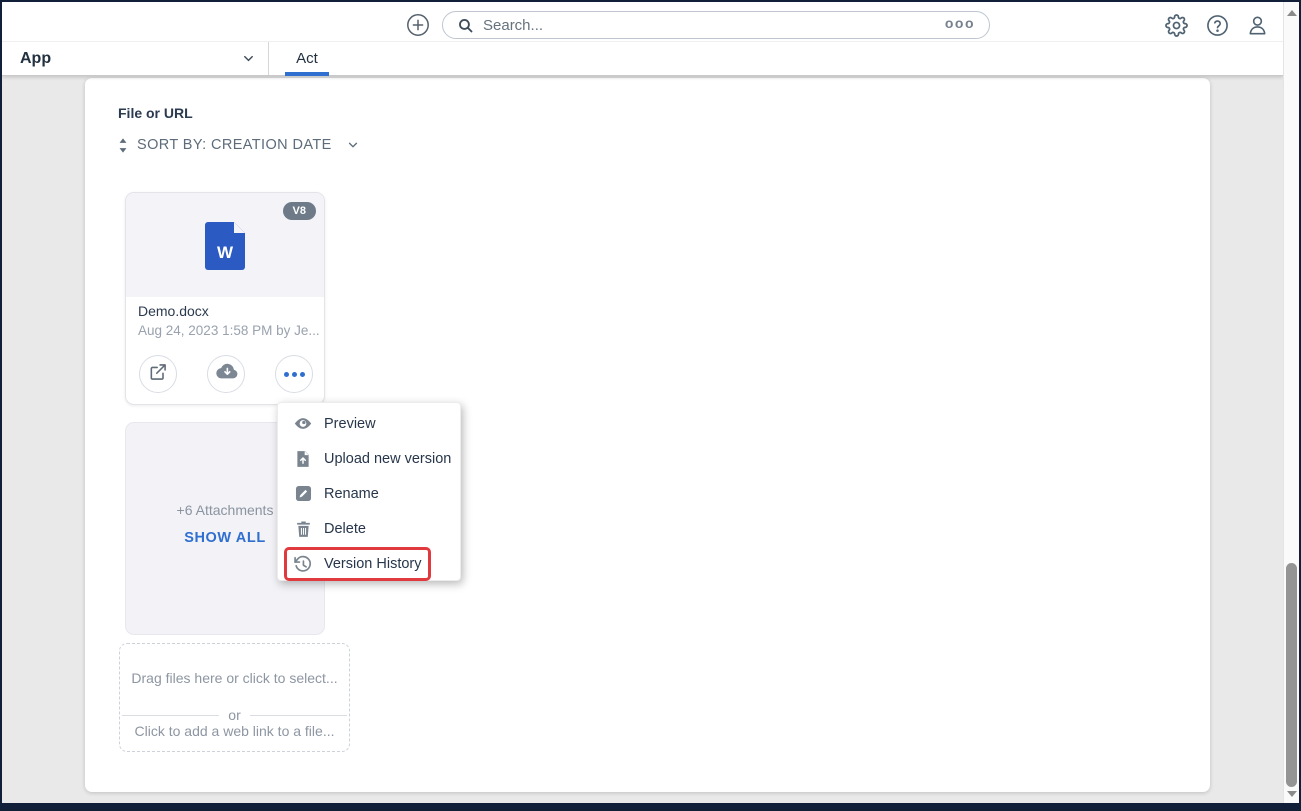 This screenshot has height=811, width=1301. I want to click on tab-act: Act, so click(307, 59).